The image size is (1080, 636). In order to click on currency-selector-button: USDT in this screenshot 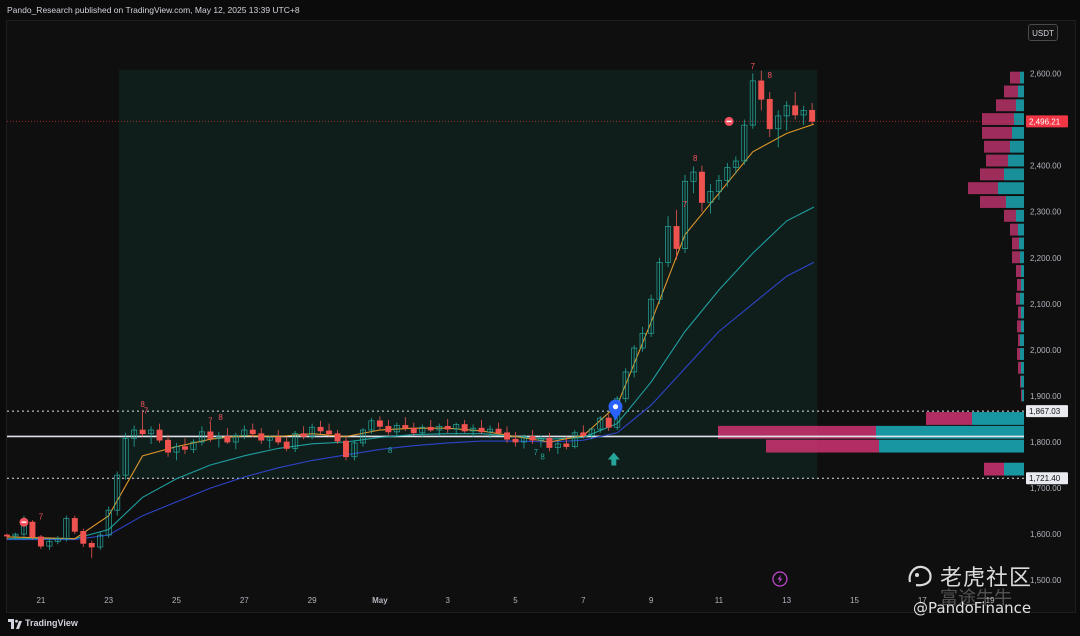, I will do `click(1043, 32)`.